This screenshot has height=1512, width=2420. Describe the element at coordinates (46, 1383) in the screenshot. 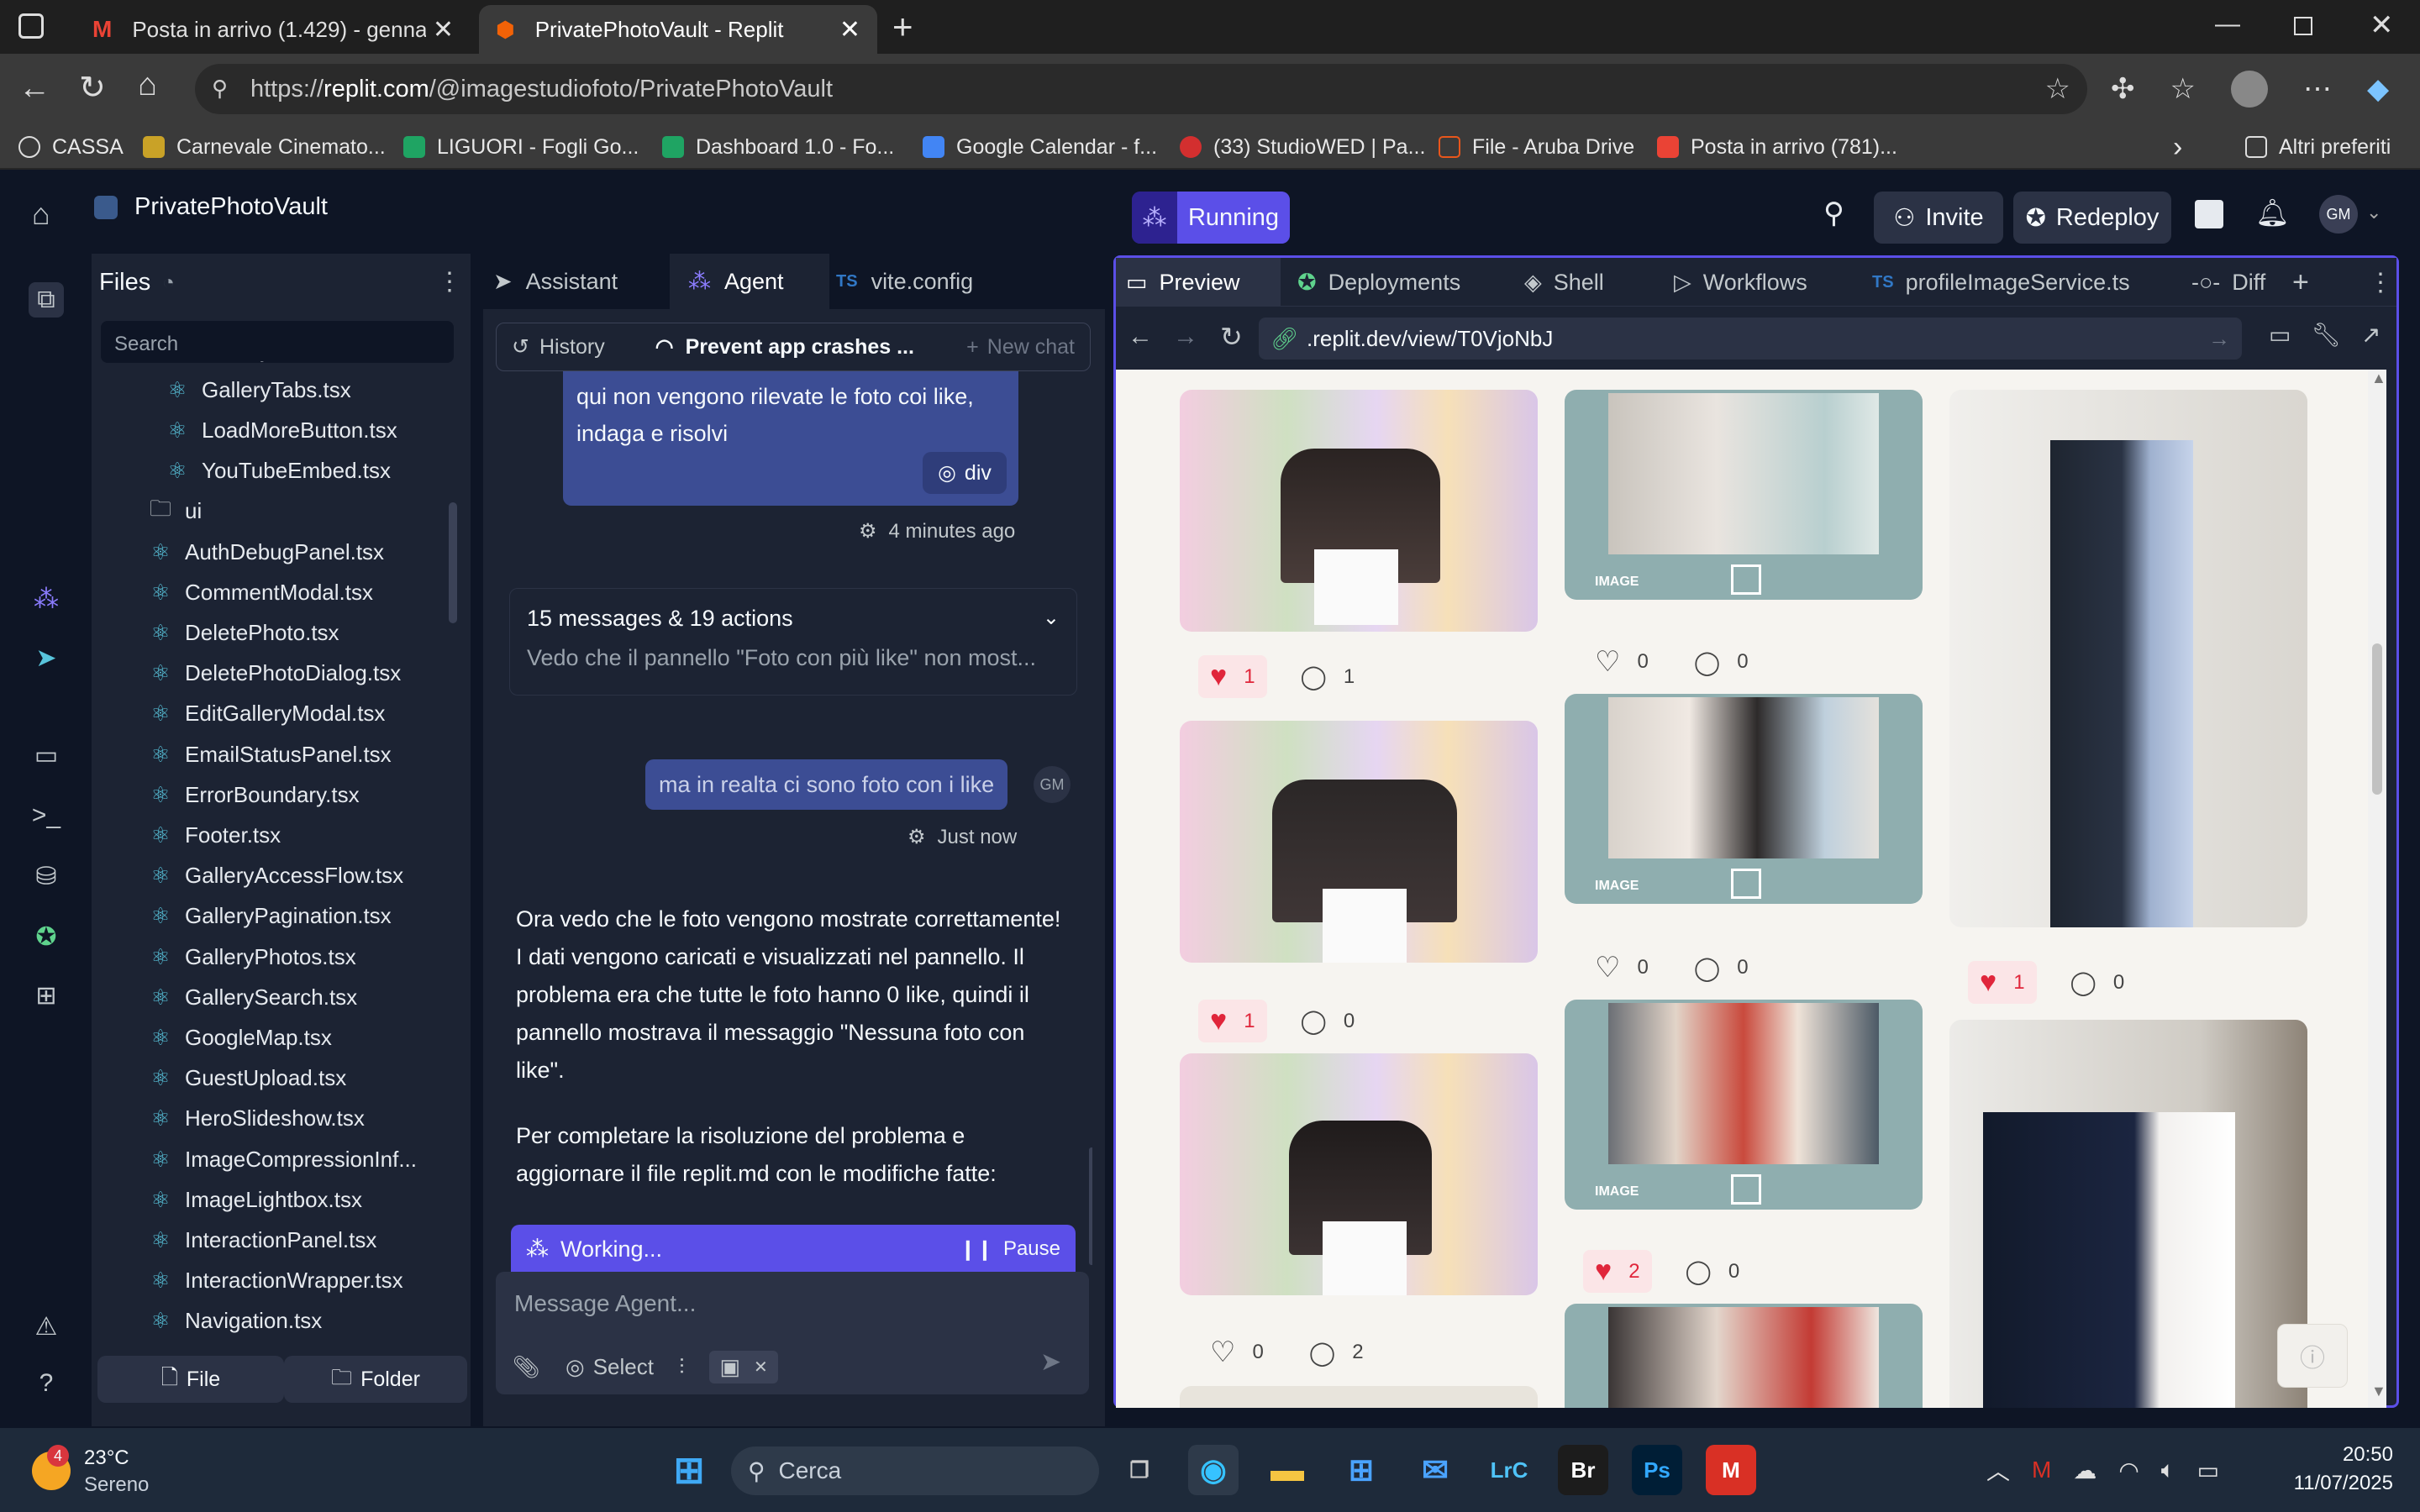

I see `help-icon: ?` at that location.